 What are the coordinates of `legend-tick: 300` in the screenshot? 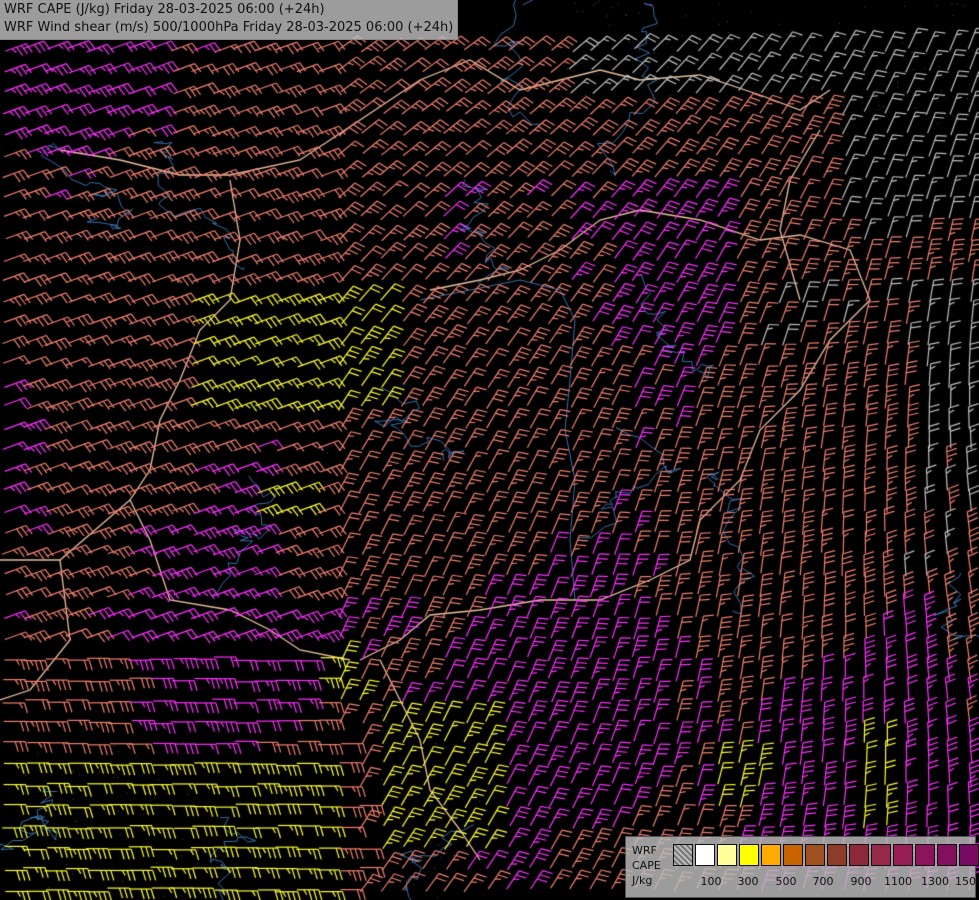 It's located at (748, 881).